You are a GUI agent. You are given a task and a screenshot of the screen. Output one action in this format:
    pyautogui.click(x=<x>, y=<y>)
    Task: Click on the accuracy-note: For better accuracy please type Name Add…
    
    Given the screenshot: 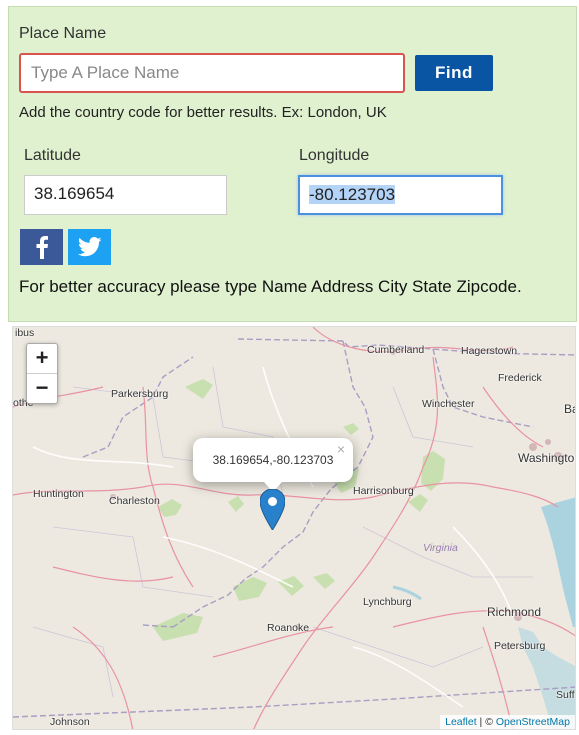 What is the action you would take?
    pyautogui.click(x=270, y=286)
    